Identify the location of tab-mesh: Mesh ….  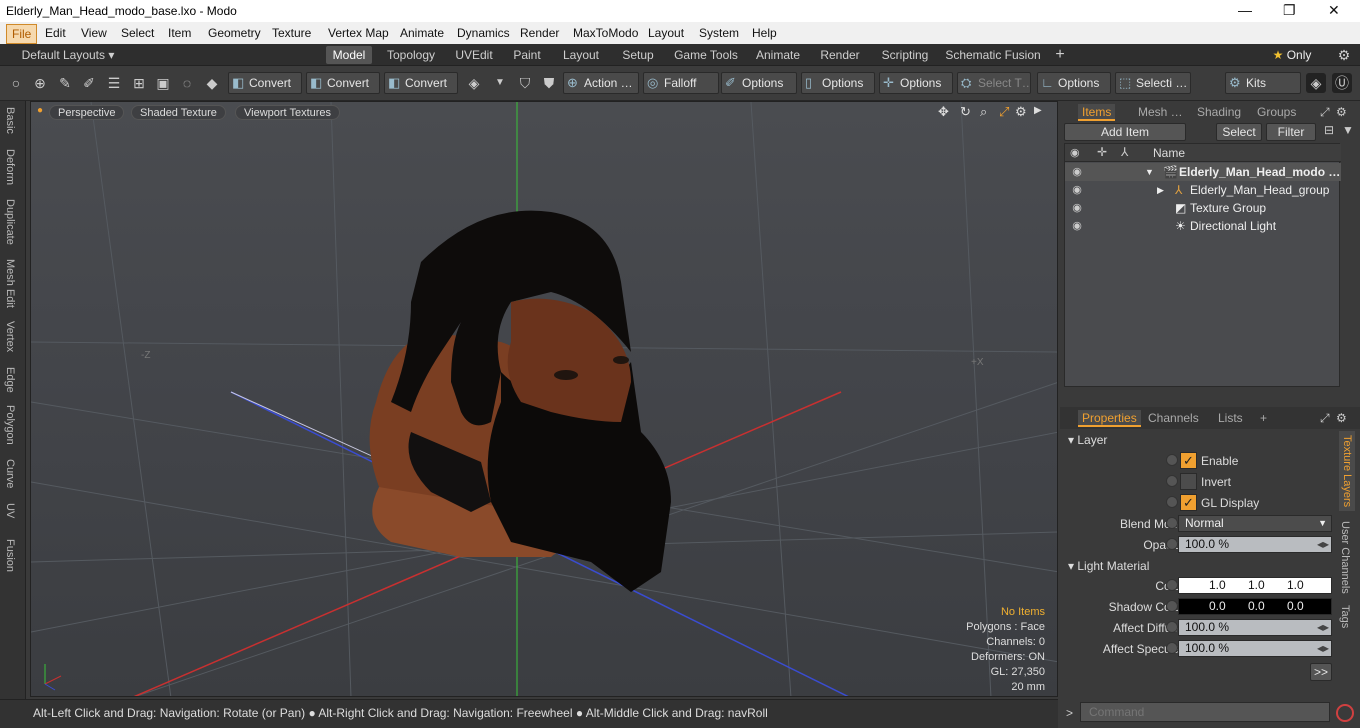
(1160, 112).